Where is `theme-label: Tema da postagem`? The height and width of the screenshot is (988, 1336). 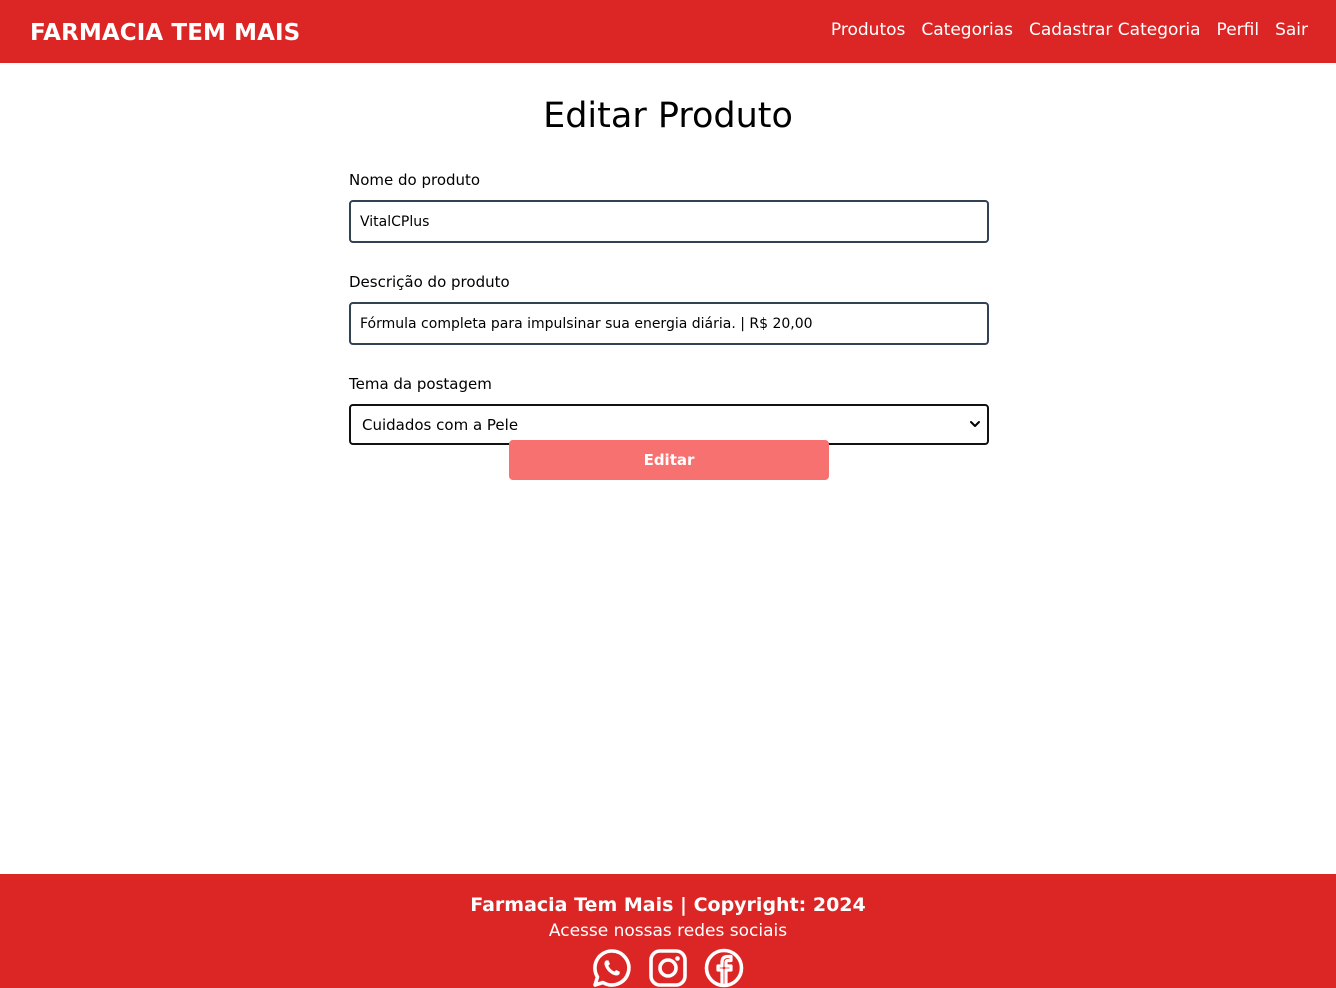
theme-label: Tema da postagem is located at coordinates (420, 384).